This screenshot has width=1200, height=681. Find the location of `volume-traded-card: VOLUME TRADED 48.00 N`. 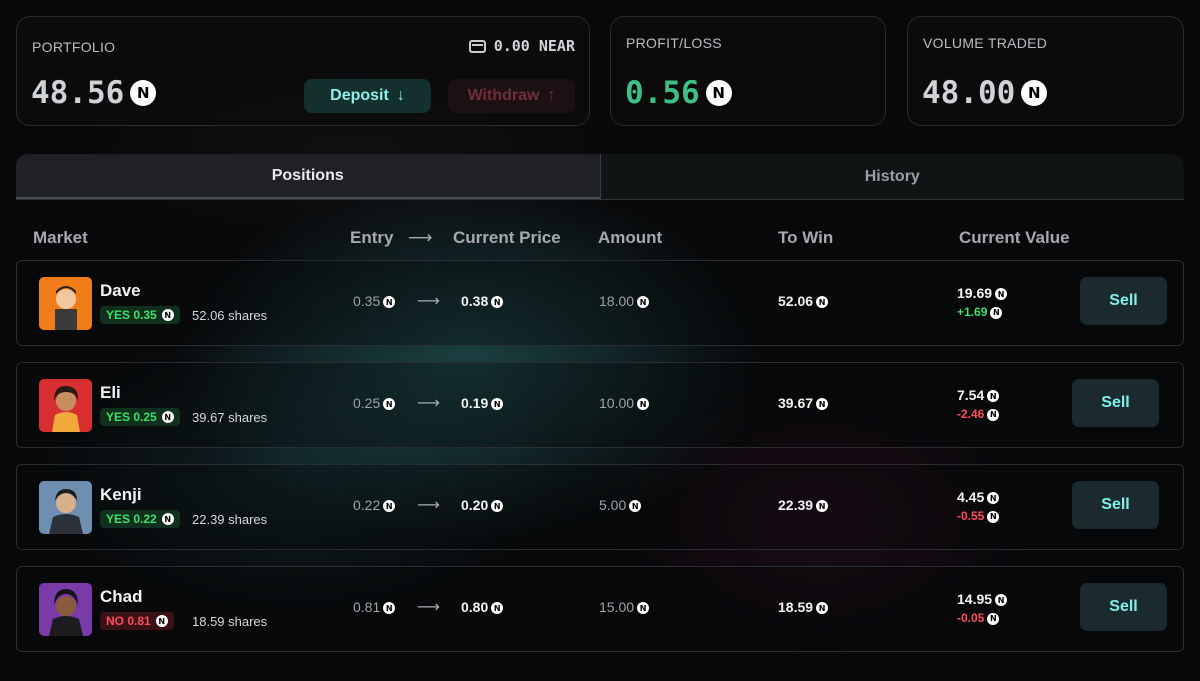

volume-traded-card: VOLUME TRADED 48.00 N is located at coordinates (1045, 71).